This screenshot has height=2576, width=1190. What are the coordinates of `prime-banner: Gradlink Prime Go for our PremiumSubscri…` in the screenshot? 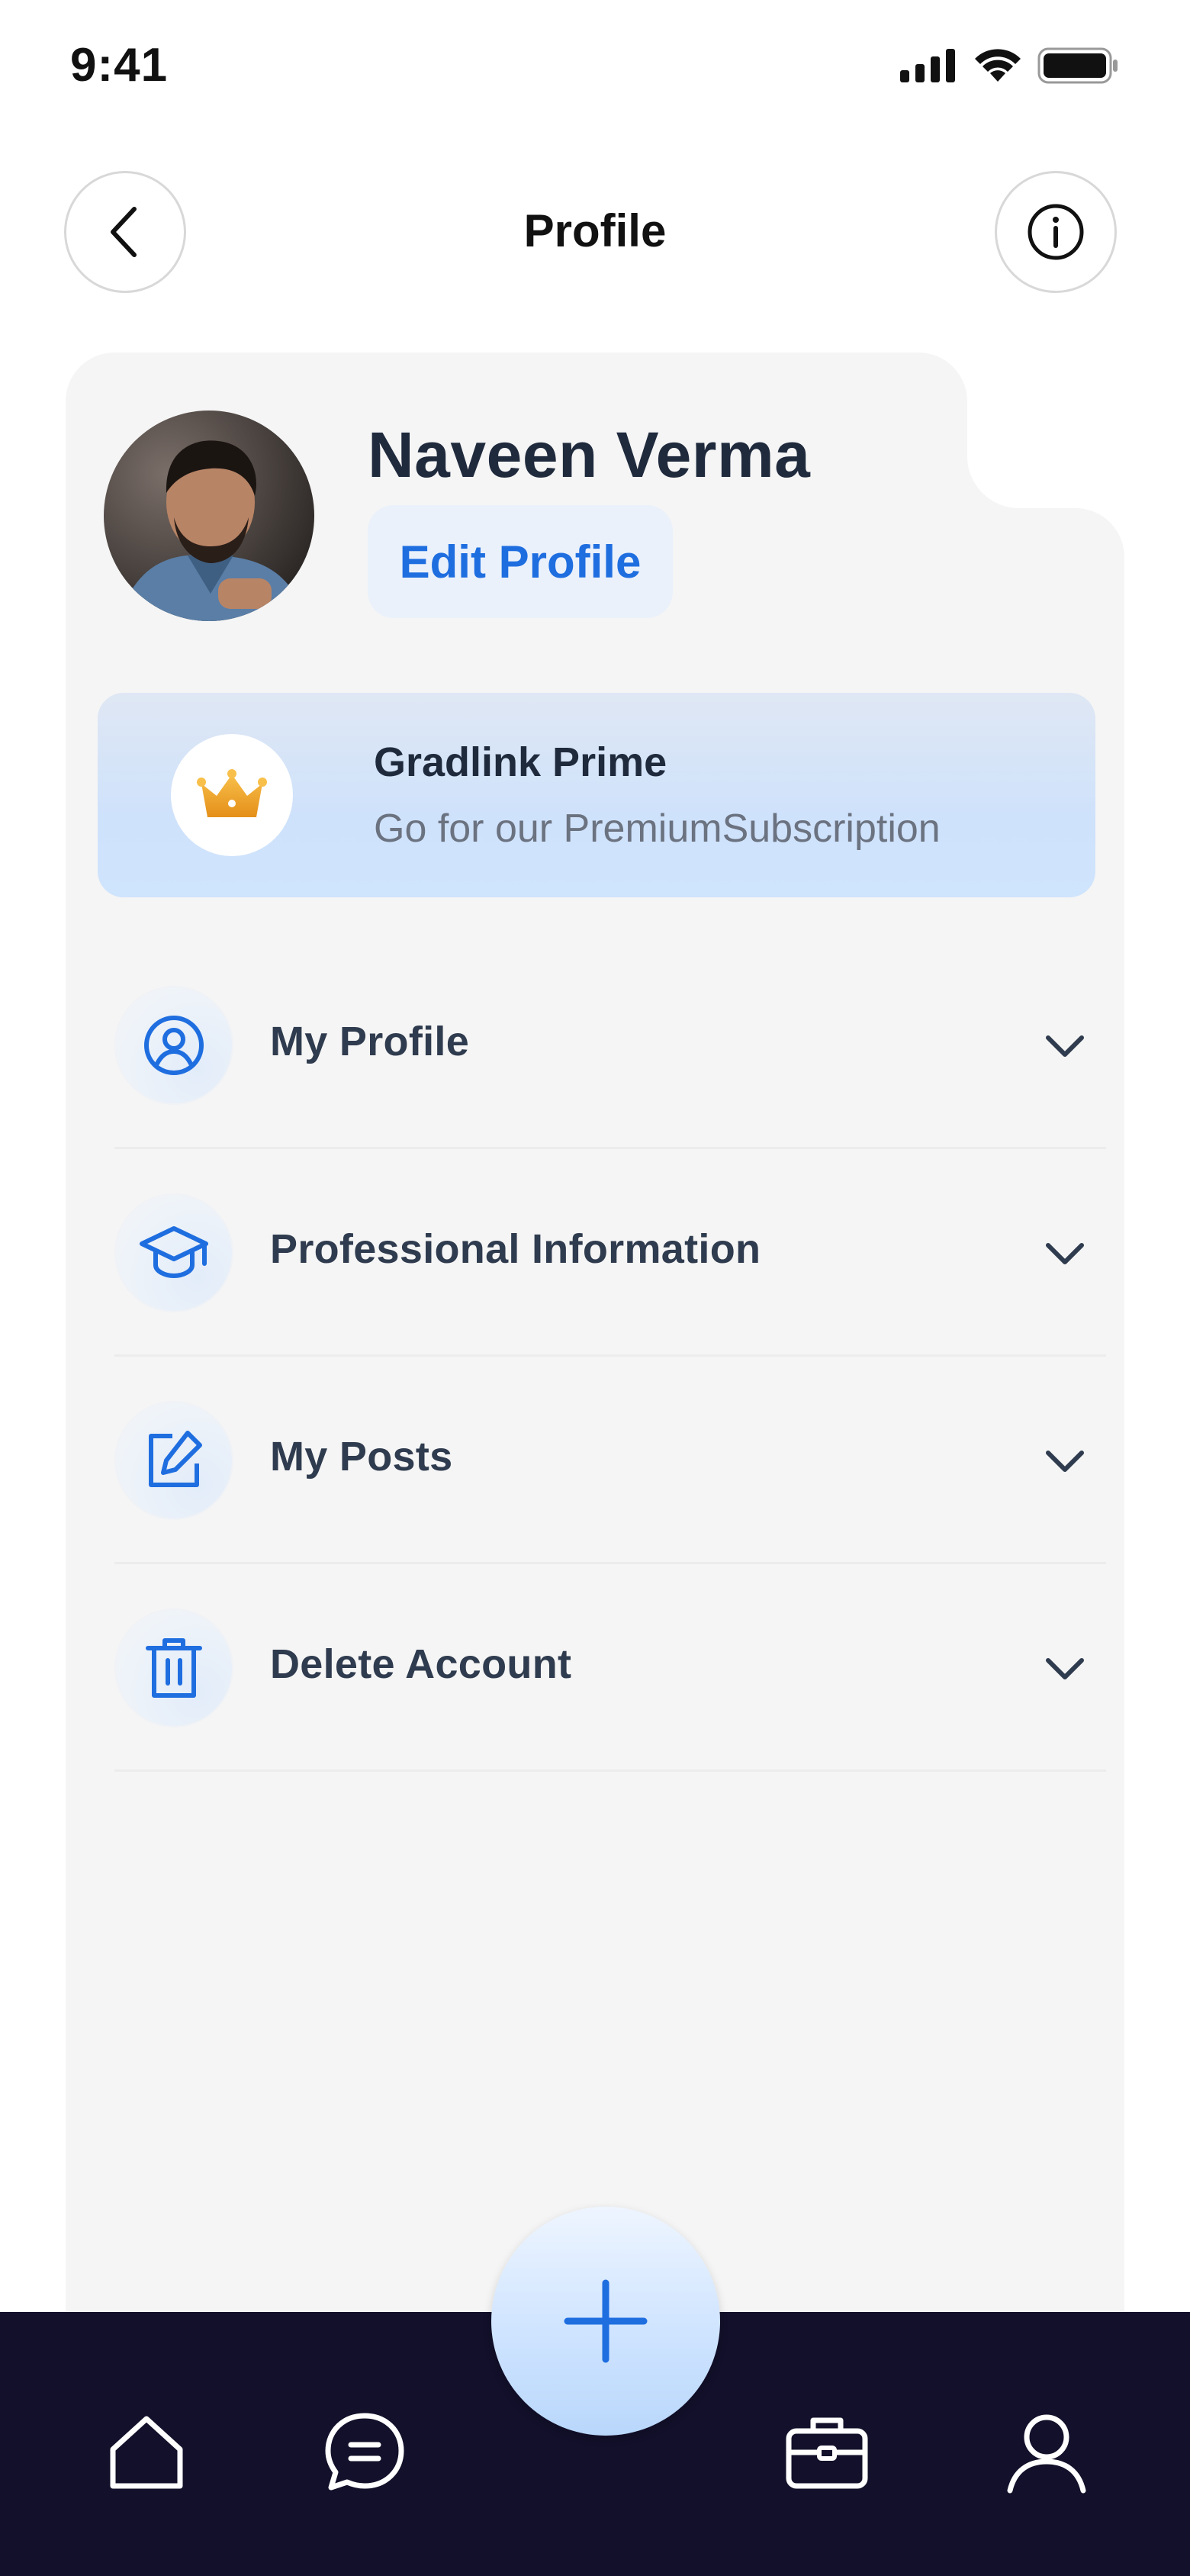 It's located at (596, 795).